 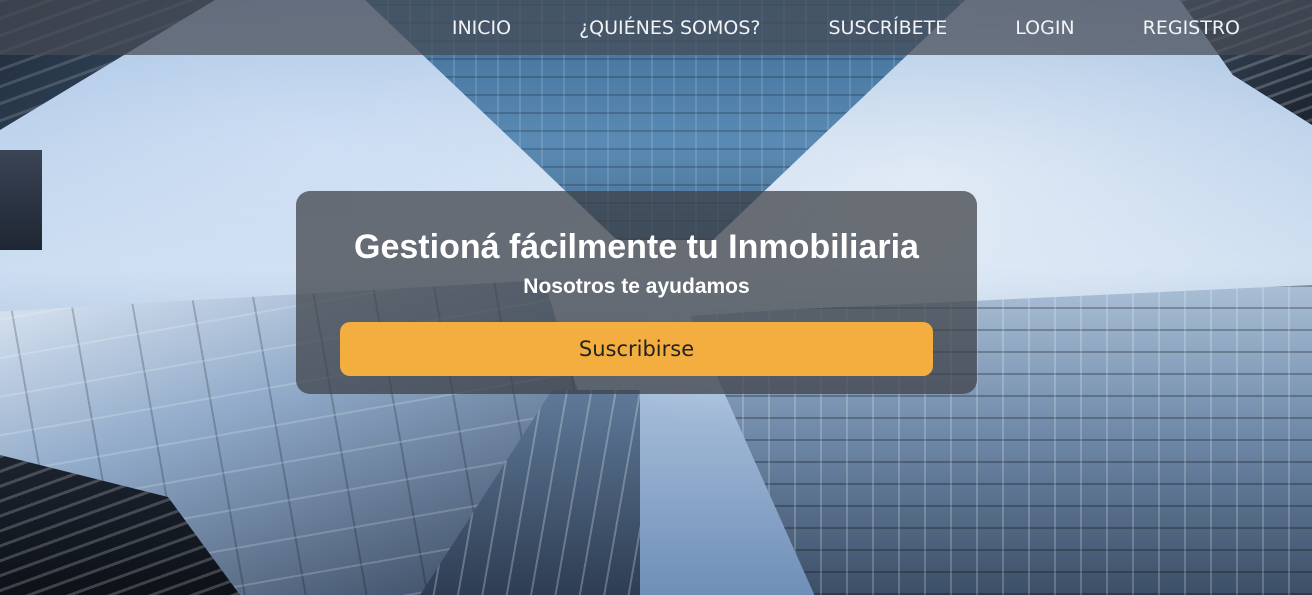 I want to click on subscribe-button: Suscribirse, so click(x=636, y=349).